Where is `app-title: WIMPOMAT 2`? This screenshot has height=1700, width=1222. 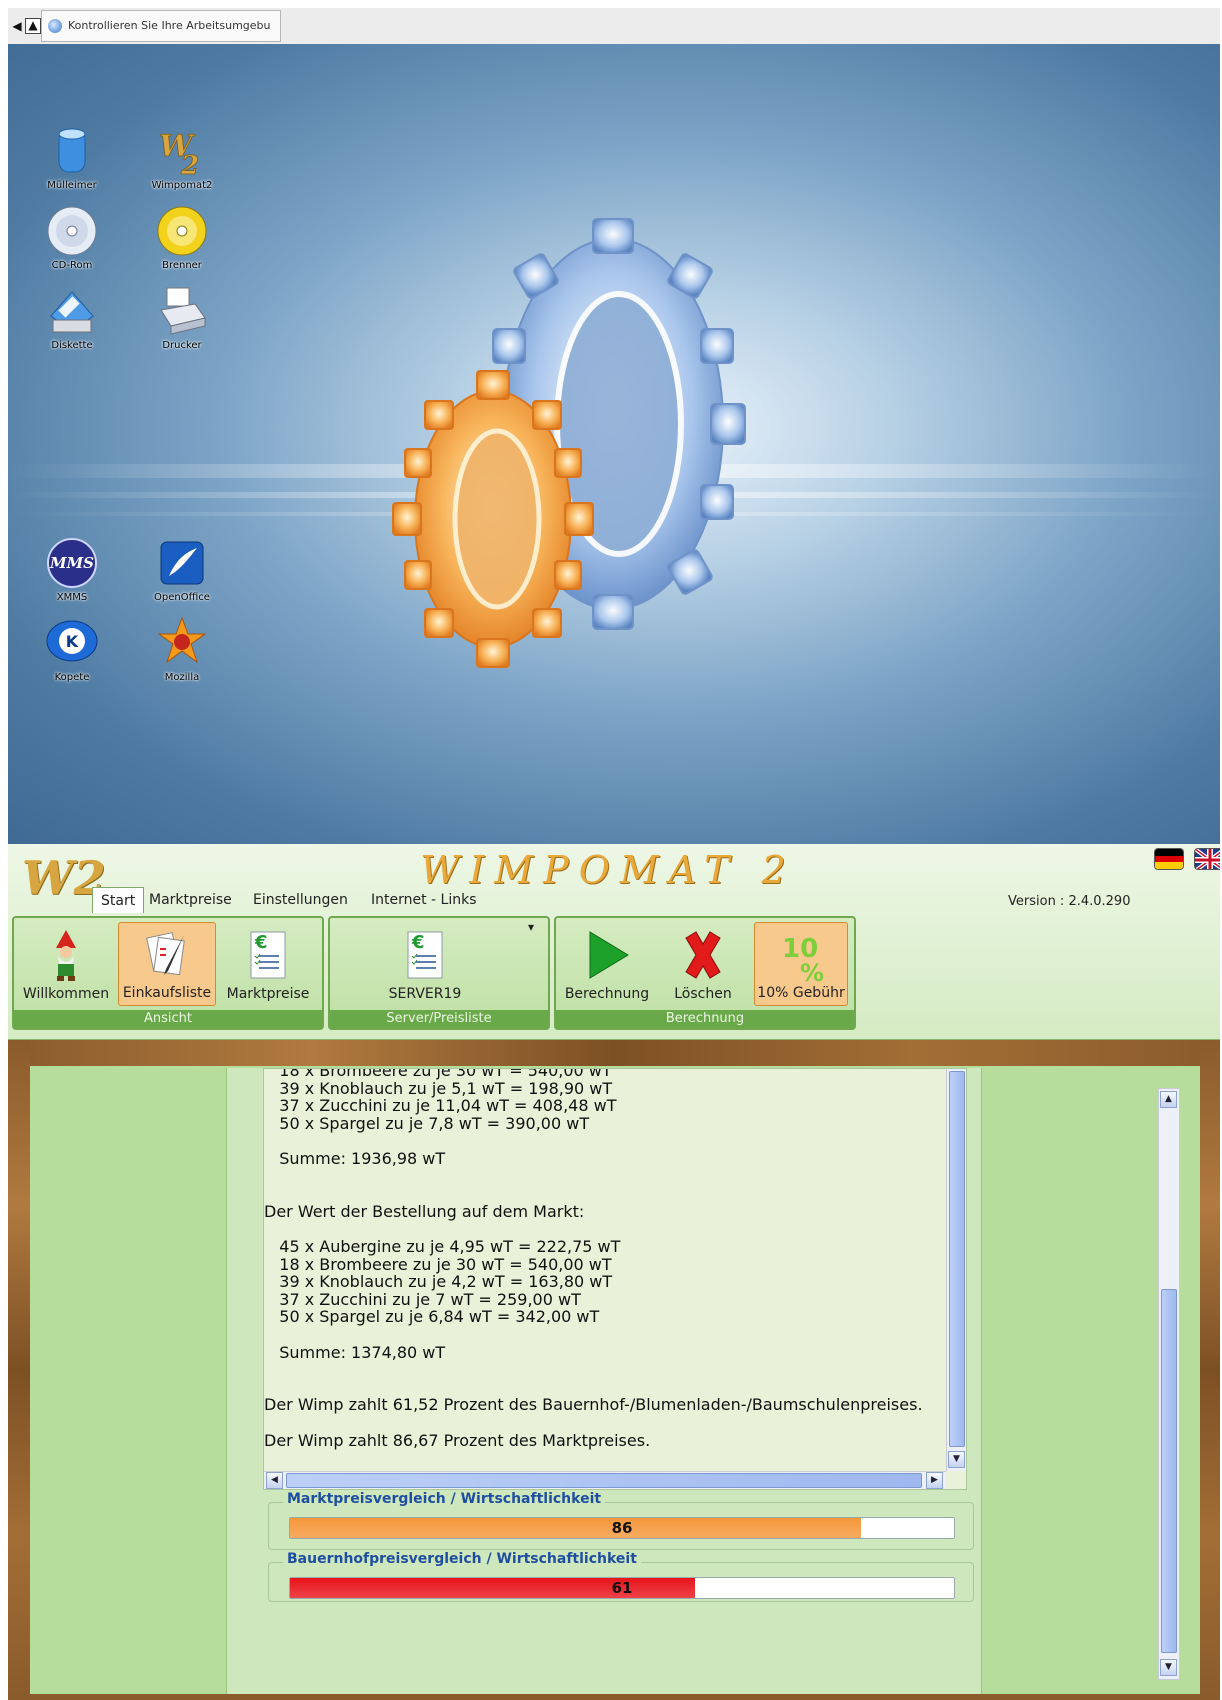
app-title: WIMPOMAT 2 is located at coordinates (608, 870).